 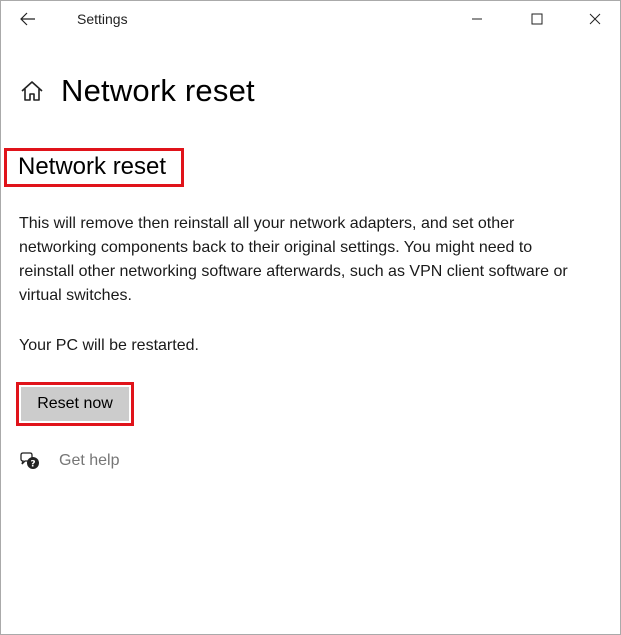 I want to click on get-help-link: ? Get help, so click(x=69, y=461).